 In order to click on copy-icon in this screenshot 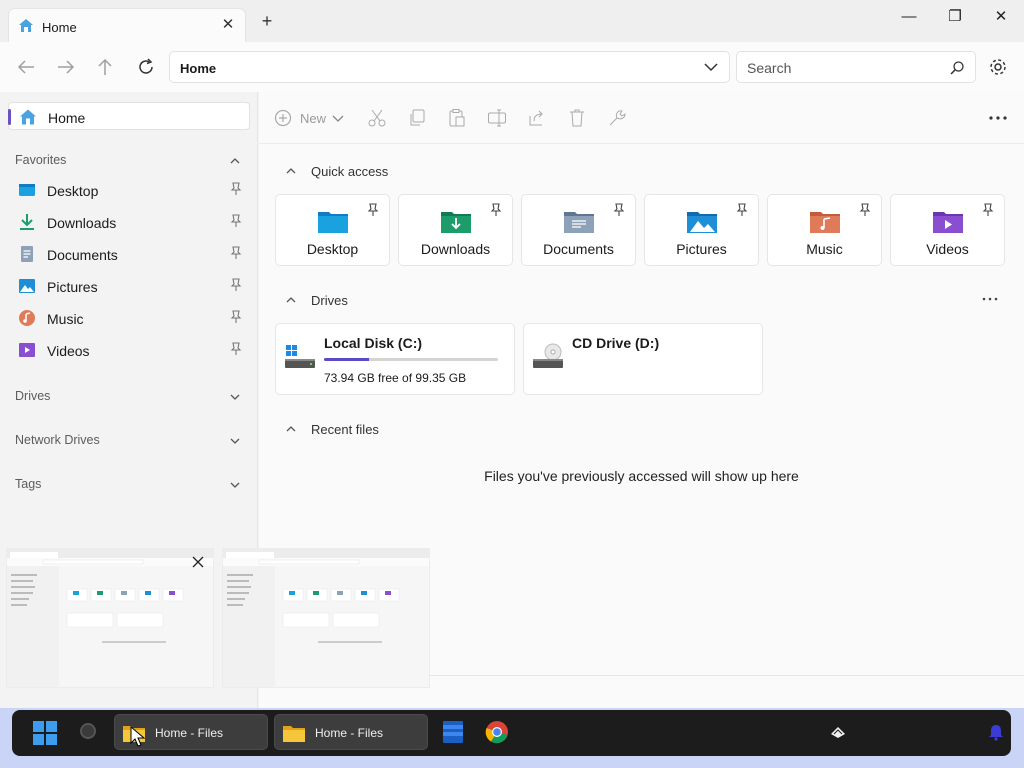, I will do `click(417, 118)`.